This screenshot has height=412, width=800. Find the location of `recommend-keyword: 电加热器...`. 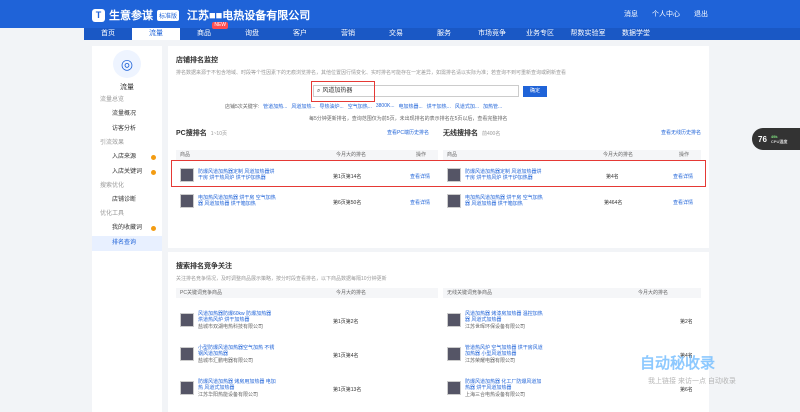

recommend-keyword: 电加热器... is located at coordinates (411, 106).